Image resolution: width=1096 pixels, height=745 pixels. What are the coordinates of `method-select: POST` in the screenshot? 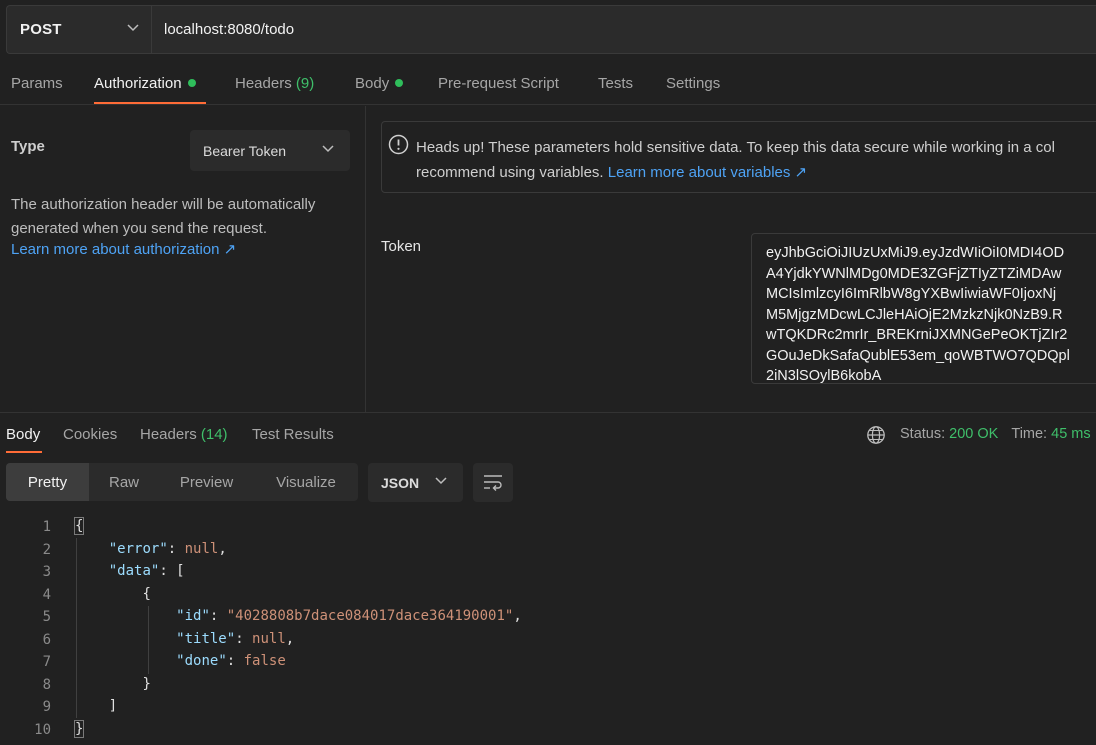 It's located at (78, 29).